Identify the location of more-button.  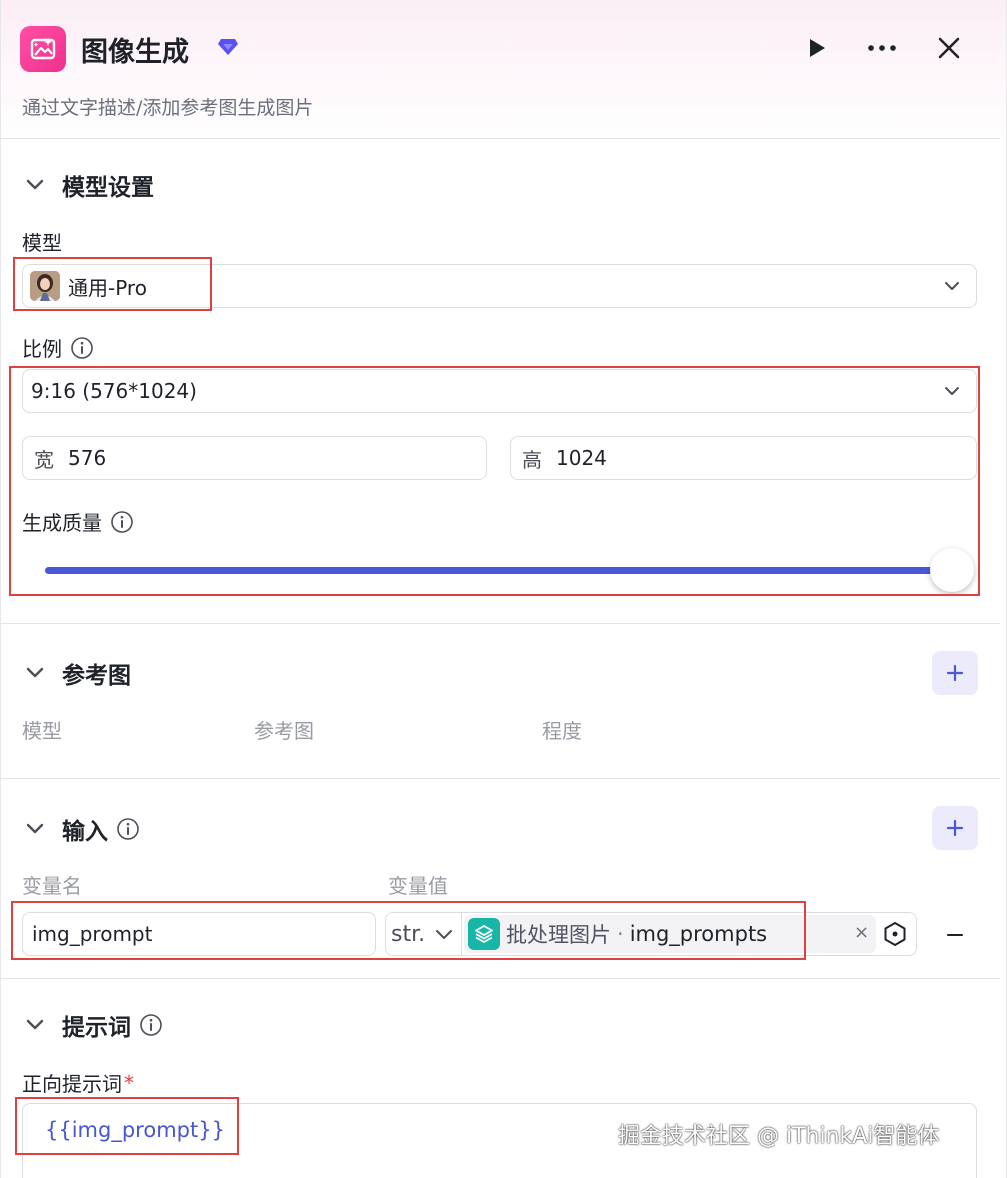
(882, 48).